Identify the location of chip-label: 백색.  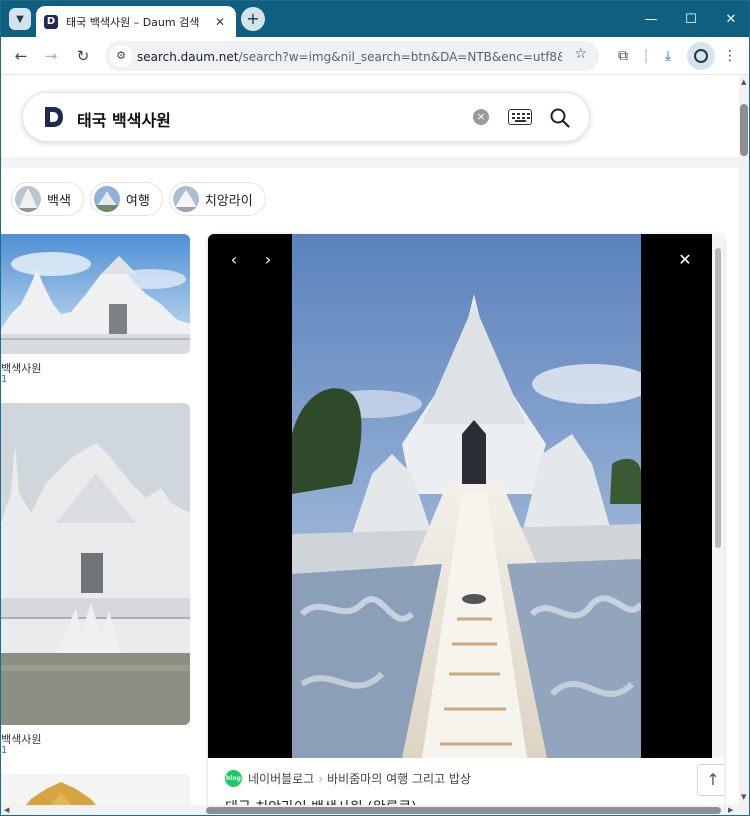
(59, 201).